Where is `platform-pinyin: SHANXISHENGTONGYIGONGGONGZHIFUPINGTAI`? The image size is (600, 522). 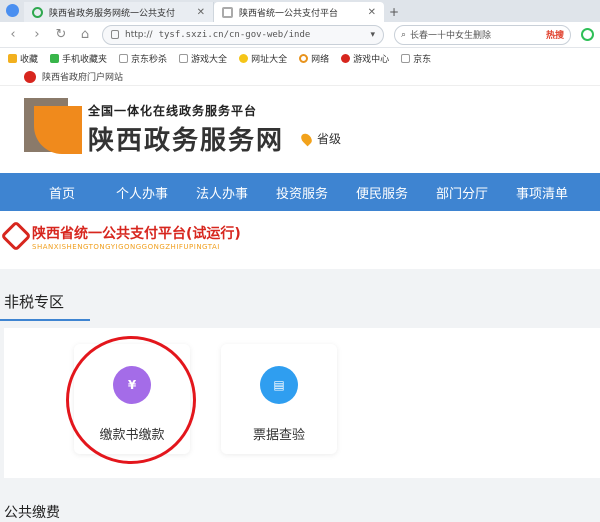 platform-pinyin: SHANXISHENGTONGYIGONGGONGZHIFUPINGTAI is located at coordinates (126, 247).